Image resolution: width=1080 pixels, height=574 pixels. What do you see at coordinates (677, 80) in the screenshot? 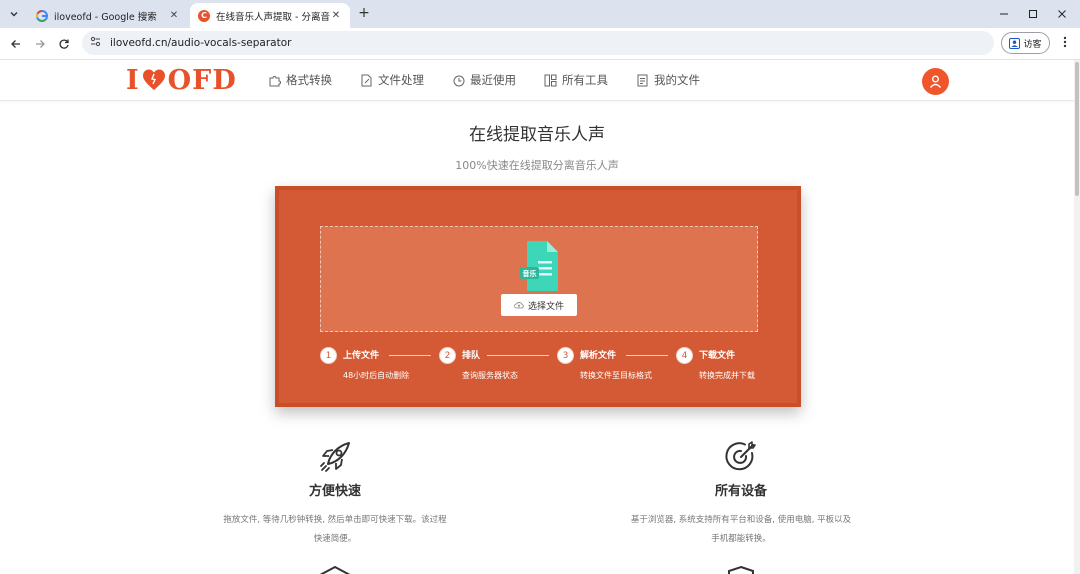
I see `nav-label: 我的文件` at bounding box center [677, 80].